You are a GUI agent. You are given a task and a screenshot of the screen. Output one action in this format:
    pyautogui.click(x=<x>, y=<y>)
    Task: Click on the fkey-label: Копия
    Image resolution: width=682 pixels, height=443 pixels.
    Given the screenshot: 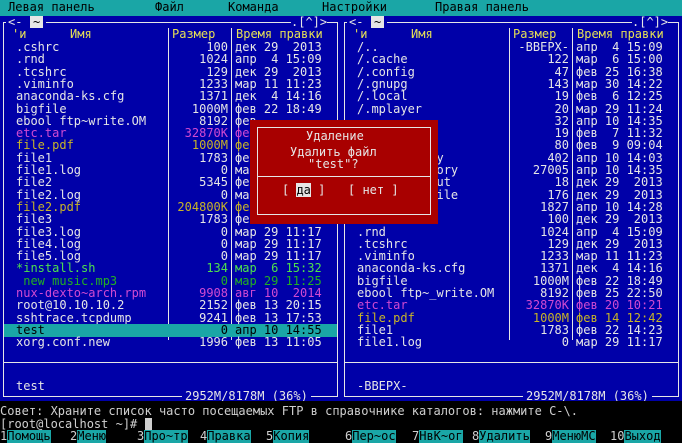 What is the action you would take?
    pyautogui.click(x=291, y=436)
    